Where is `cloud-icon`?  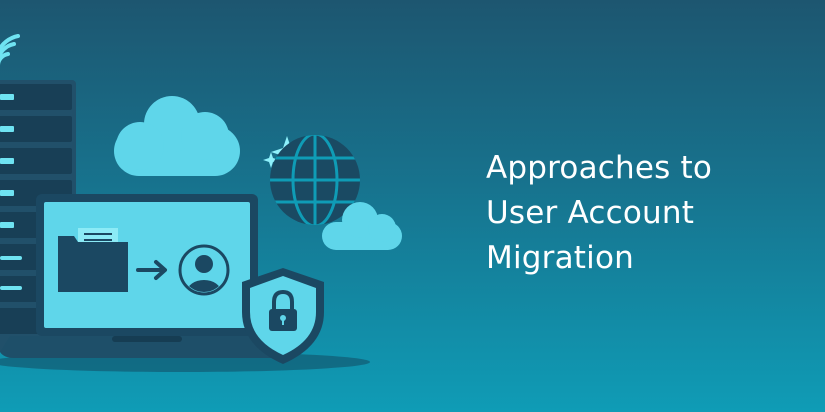
cloud-icon is located at coordinates (177, 136).